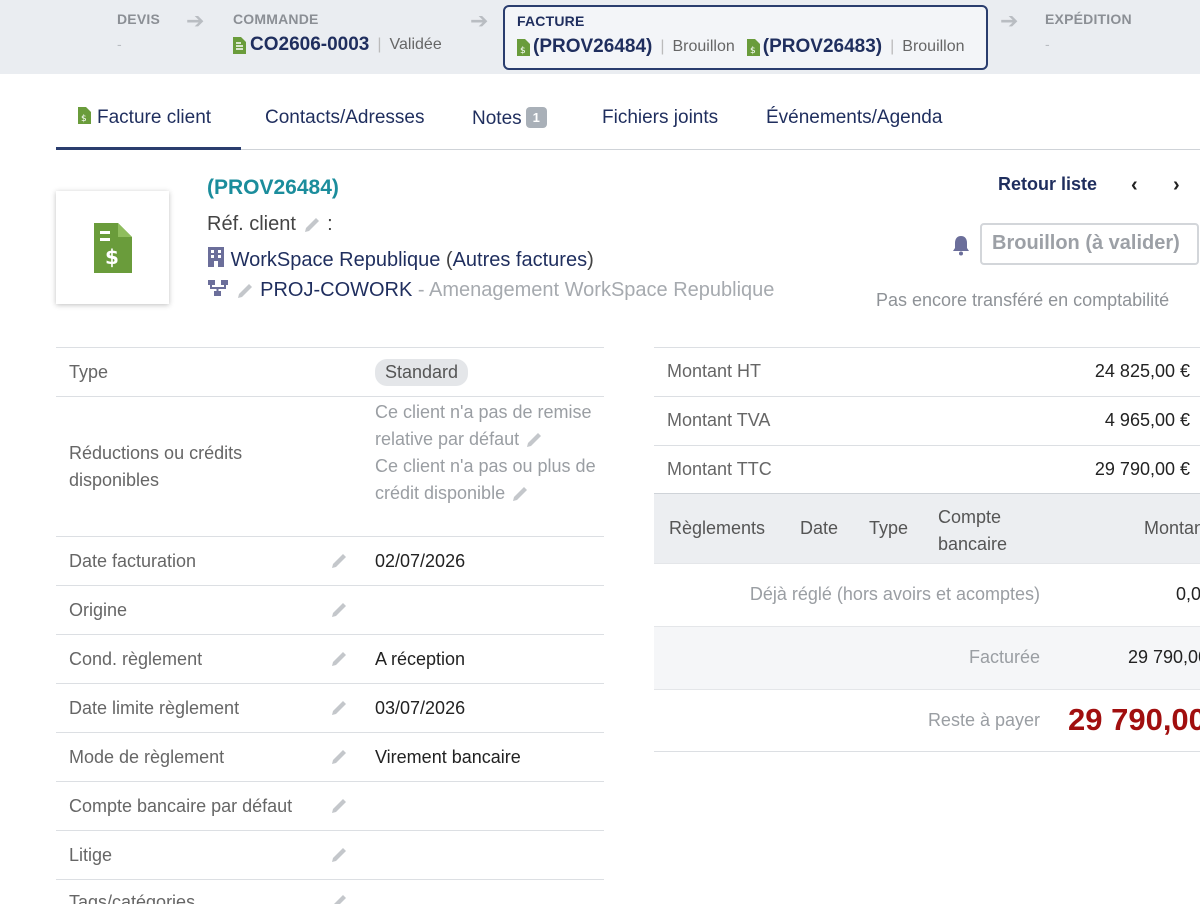 The height and width of the screenshot is (904, 1200). What do you see at coordinates (218, 288) in the screenshot?
I see `project-icon` at bounding box center [218, 288].